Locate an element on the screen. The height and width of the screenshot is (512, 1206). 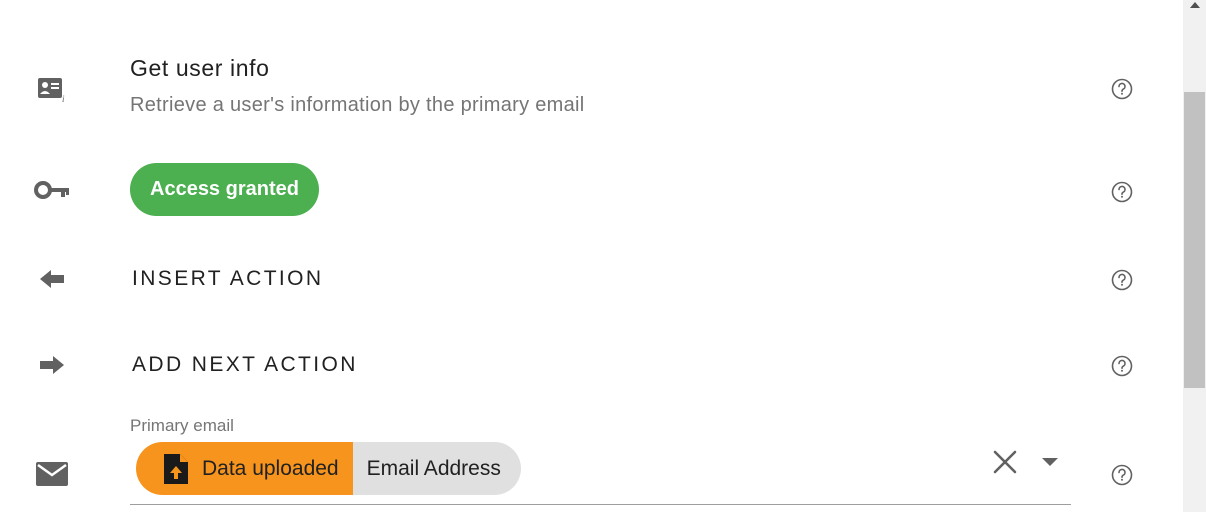
page-title: Get user info is located at coordinates (200, 68).